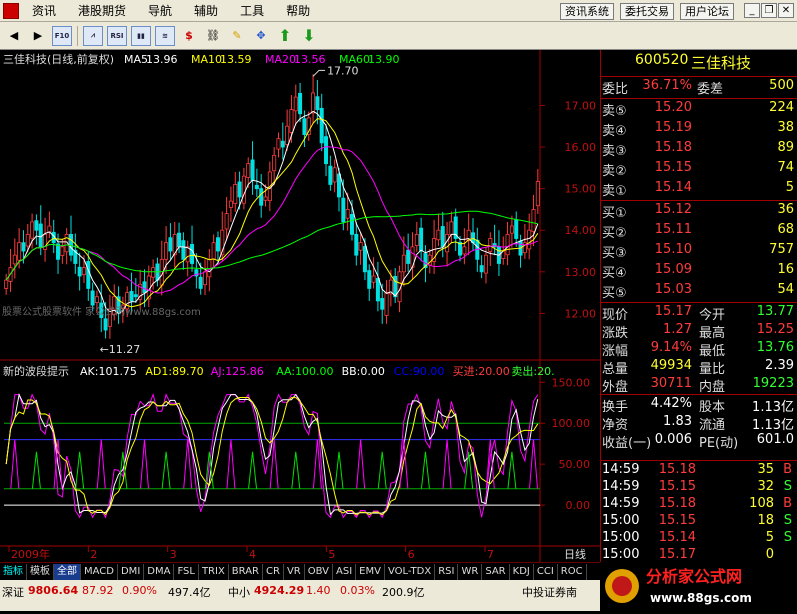 Image resolution: width=797 pixels, height=614 pixels. I want to click on move-icon: ✥, so click(261, 36).